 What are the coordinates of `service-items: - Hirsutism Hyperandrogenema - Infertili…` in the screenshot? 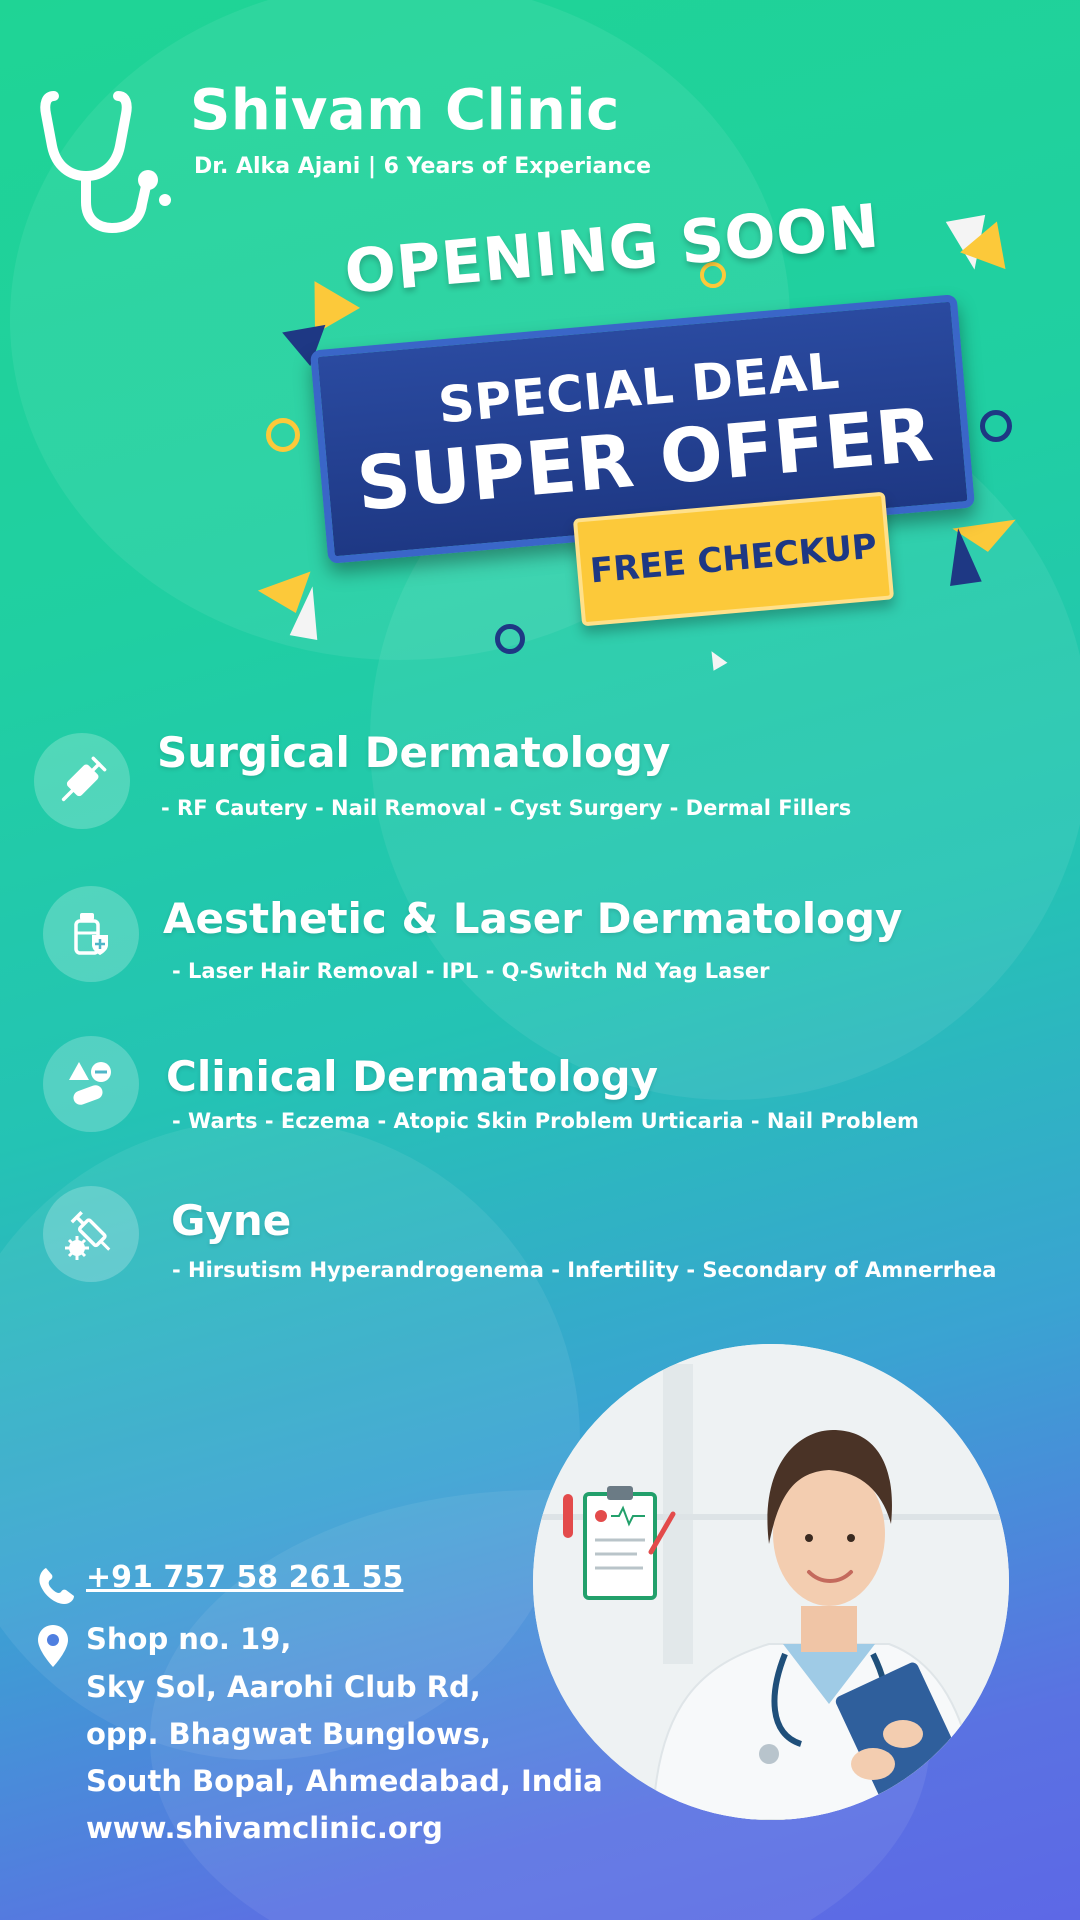 It's located at (584, 1270).